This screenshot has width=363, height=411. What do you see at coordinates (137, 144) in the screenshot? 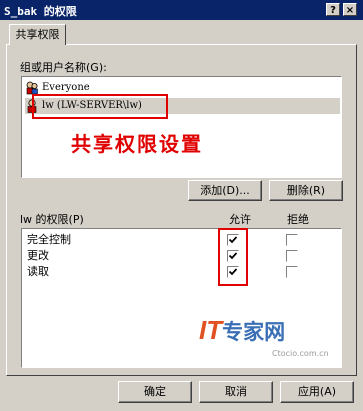
I see `annotation-text: 共享权限设置` at bounding box center [137, 144].